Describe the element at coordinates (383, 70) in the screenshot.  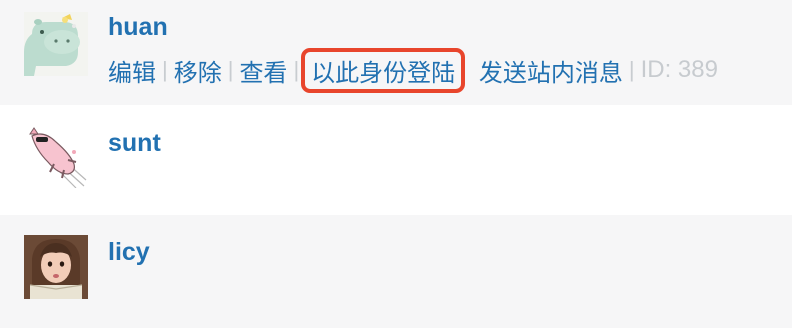
I see `login-as-user-link: 以此身份登陆` at that location.